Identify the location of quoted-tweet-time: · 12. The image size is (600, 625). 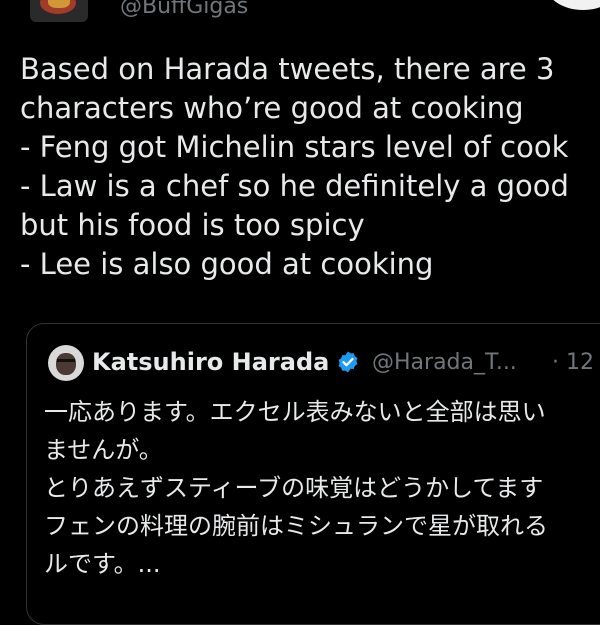
(573, 362).